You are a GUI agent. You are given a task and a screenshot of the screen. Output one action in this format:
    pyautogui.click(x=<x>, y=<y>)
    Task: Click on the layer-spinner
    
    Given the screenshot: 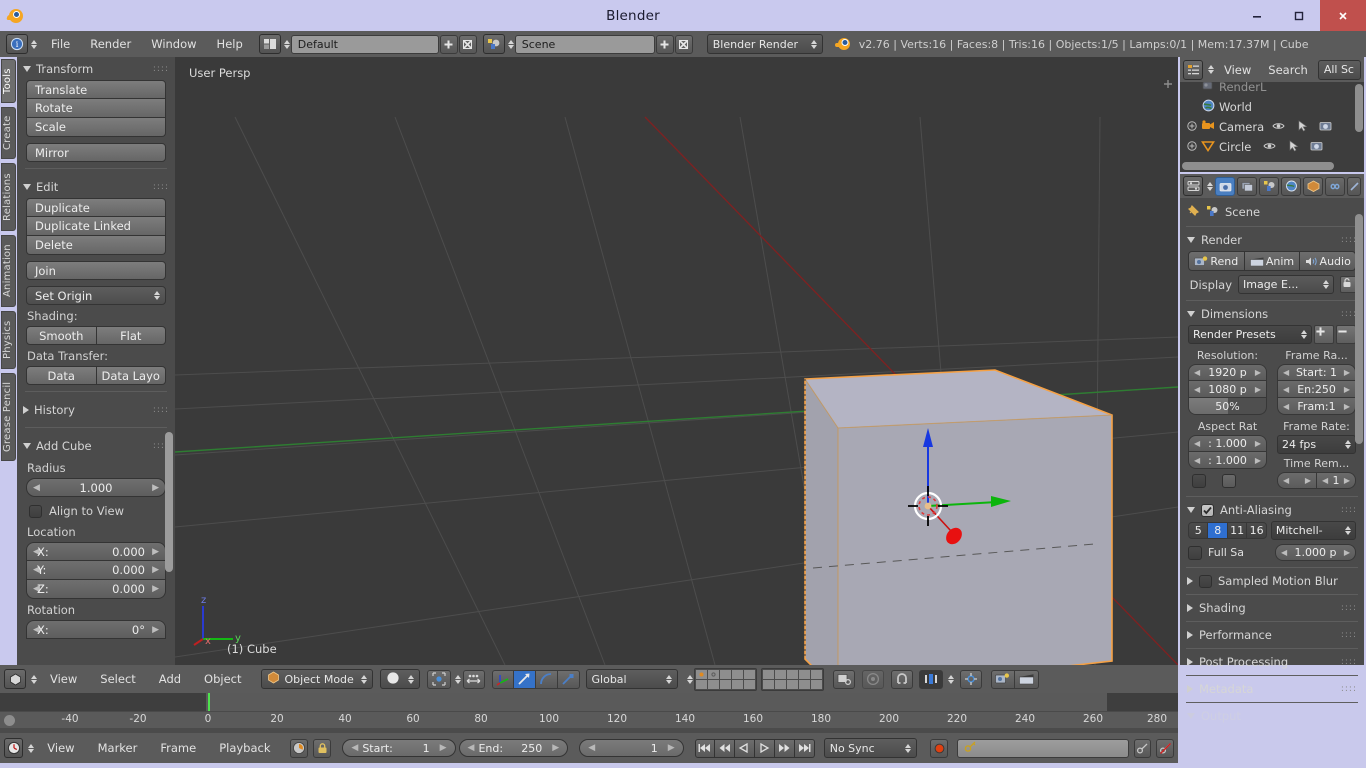 What is the action you would take?
    pyautogui.click(x=689, y=679)
    